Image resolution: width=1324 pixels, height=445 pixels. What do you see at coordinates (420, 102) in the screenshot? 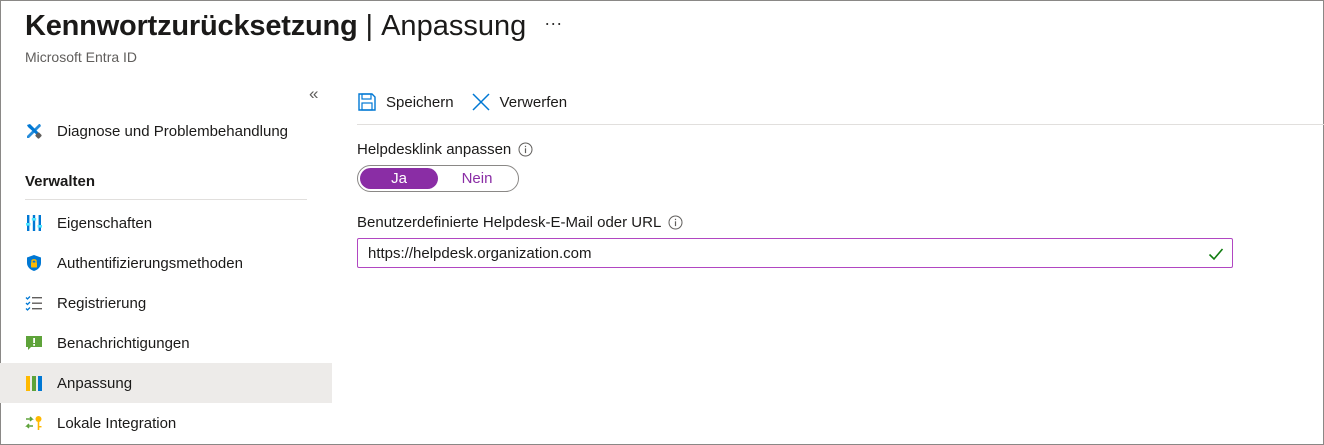
I see `save-button-label: Speichern` at bounding box center [420, 102].